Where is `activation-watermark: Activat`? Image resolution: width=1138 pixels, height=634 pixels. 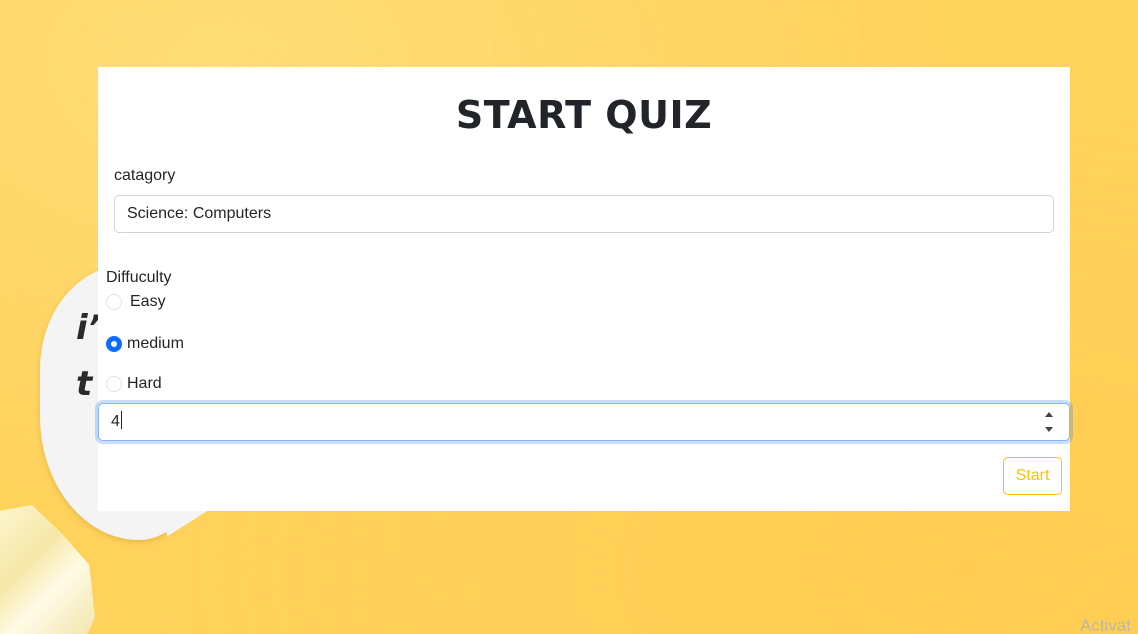 activation-watermark: Activat is located at coordinates (1106, 625).